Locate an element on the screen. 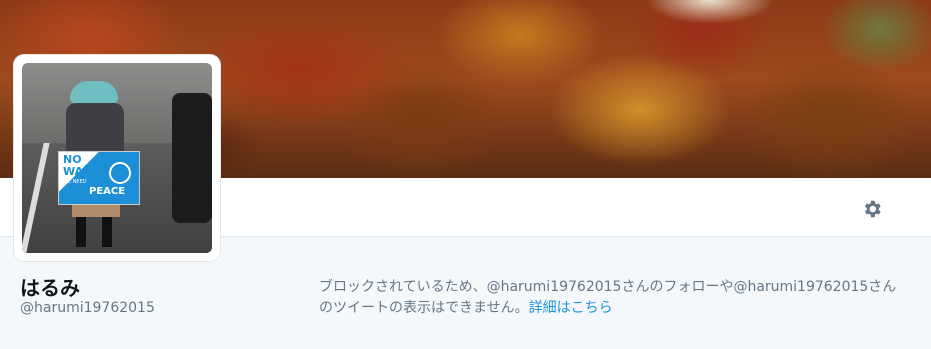 This screenshot has width=931, height=349. settings-gear-button is located at coordinates (872, 209).